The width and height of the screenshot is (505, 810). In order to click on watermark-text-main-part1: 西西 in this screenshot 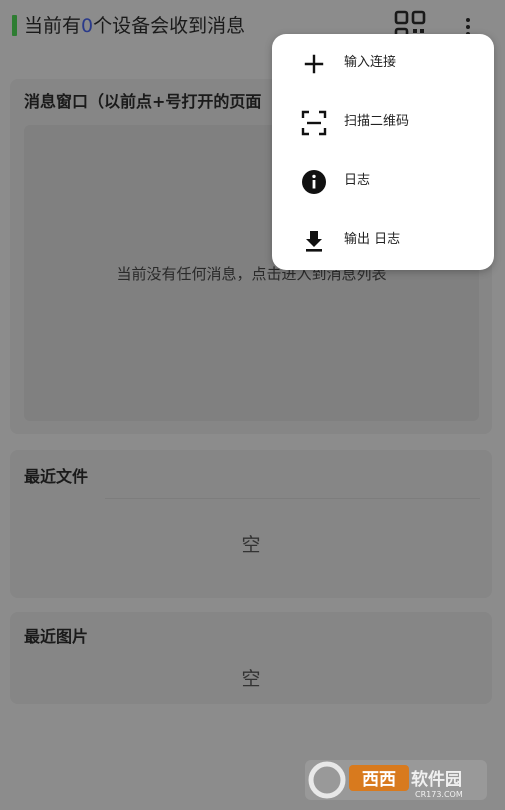, I will do `click(379, 780)`.